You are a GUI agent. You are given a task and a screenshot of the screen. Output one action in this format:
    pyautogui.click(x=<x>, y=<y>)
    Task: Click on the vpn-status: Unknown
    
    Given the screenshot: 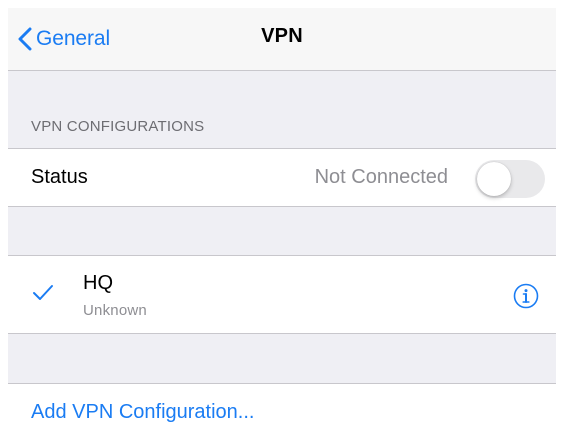 What is the action you would take?
    pyautogui.click(x=115, y=310)
    